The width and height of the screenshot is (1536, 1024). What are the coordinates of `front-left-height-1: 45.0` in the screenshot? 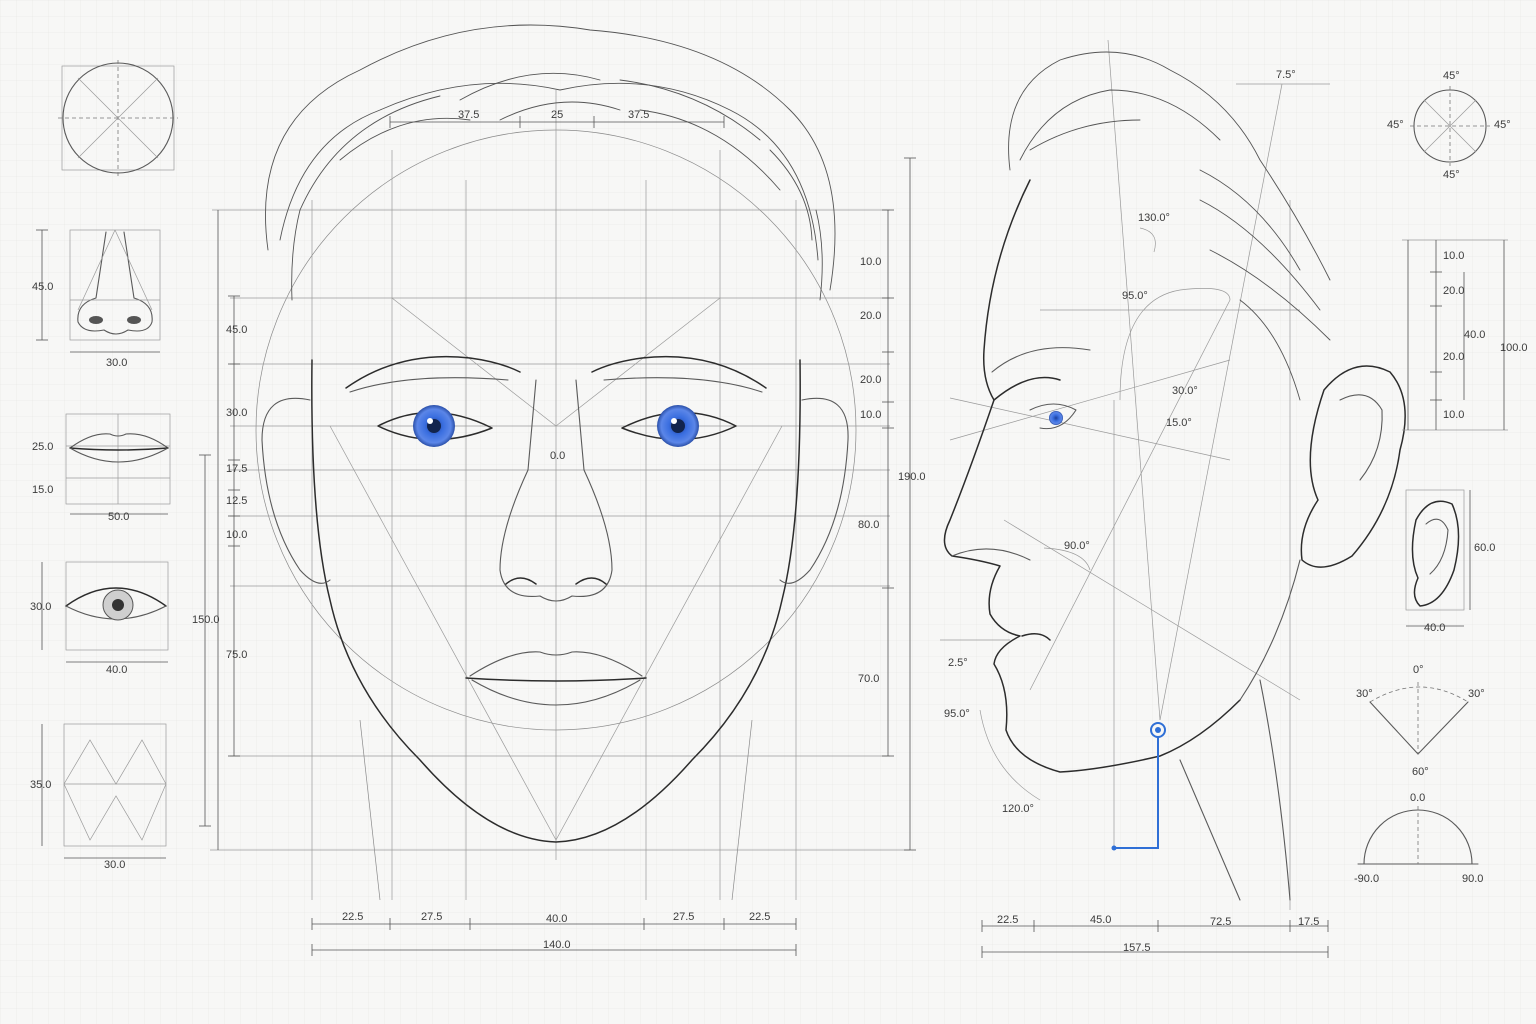 It's located at (236, 330).